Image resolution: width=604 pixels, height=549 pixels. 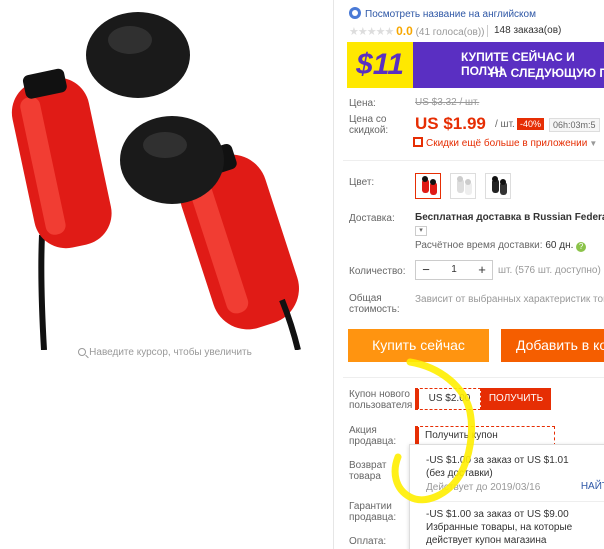 I want to click on coupon2-line2: Избранные товары, на которые, so click(x=499, y=527).